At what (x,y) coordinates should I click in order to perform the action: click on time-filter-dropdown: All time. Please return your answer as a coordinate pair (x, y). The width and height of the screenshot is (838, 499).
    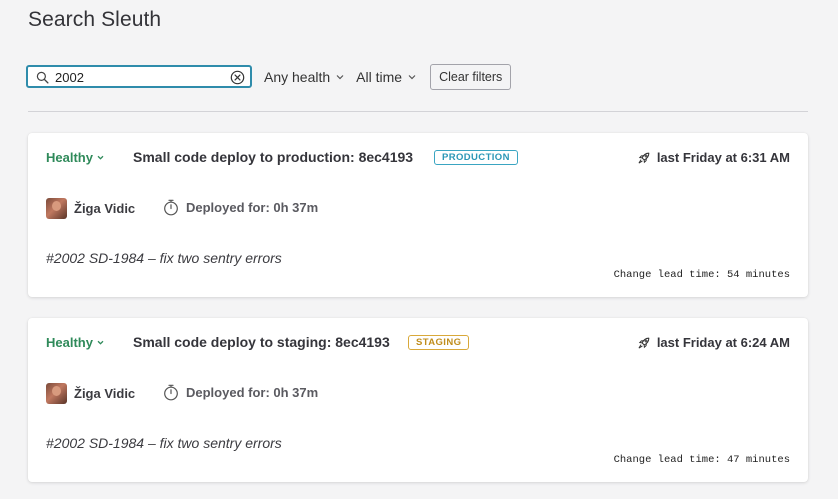
    Looking at the image, I should click on (386, 77).